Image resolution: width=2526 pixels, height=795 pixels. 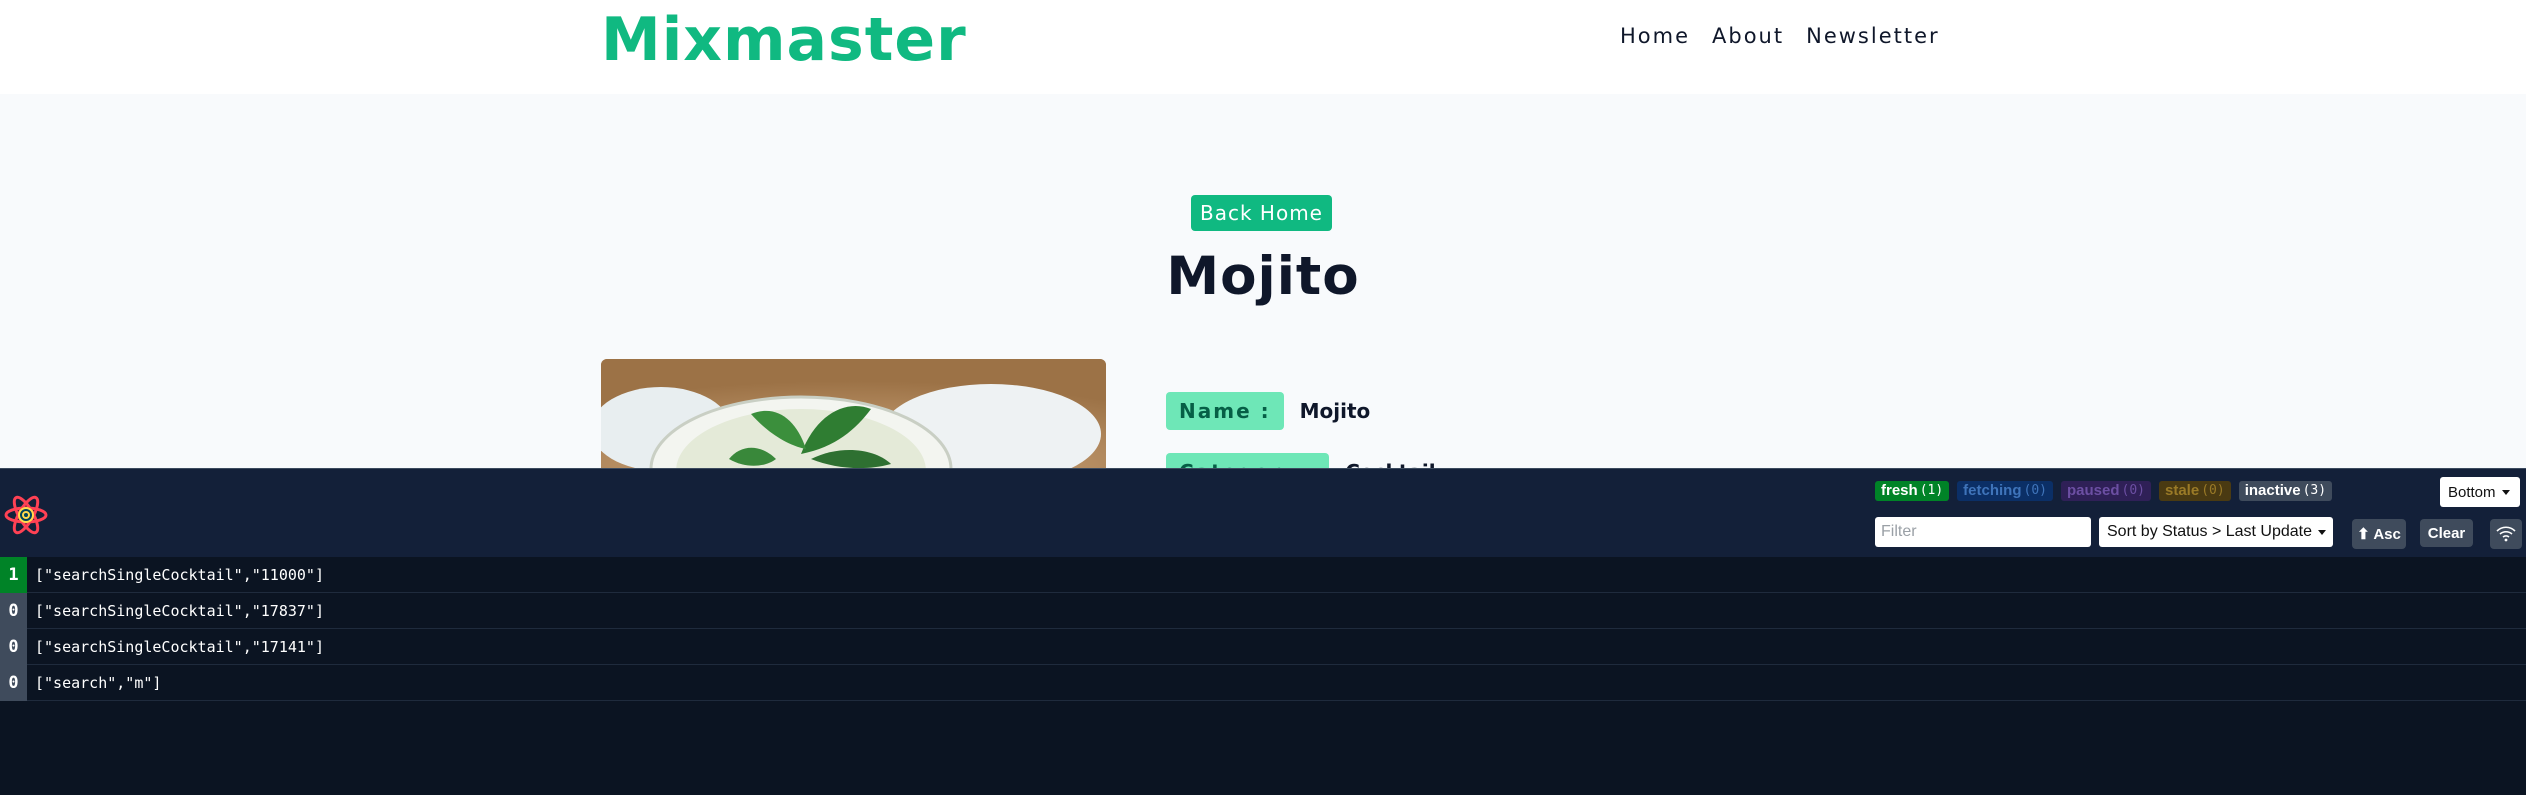 What do you see at coordinates (2379, 534) in the screenshot?
I see `sort-direction-button: ⬆ Asc` at bounding box center [2379, 534].